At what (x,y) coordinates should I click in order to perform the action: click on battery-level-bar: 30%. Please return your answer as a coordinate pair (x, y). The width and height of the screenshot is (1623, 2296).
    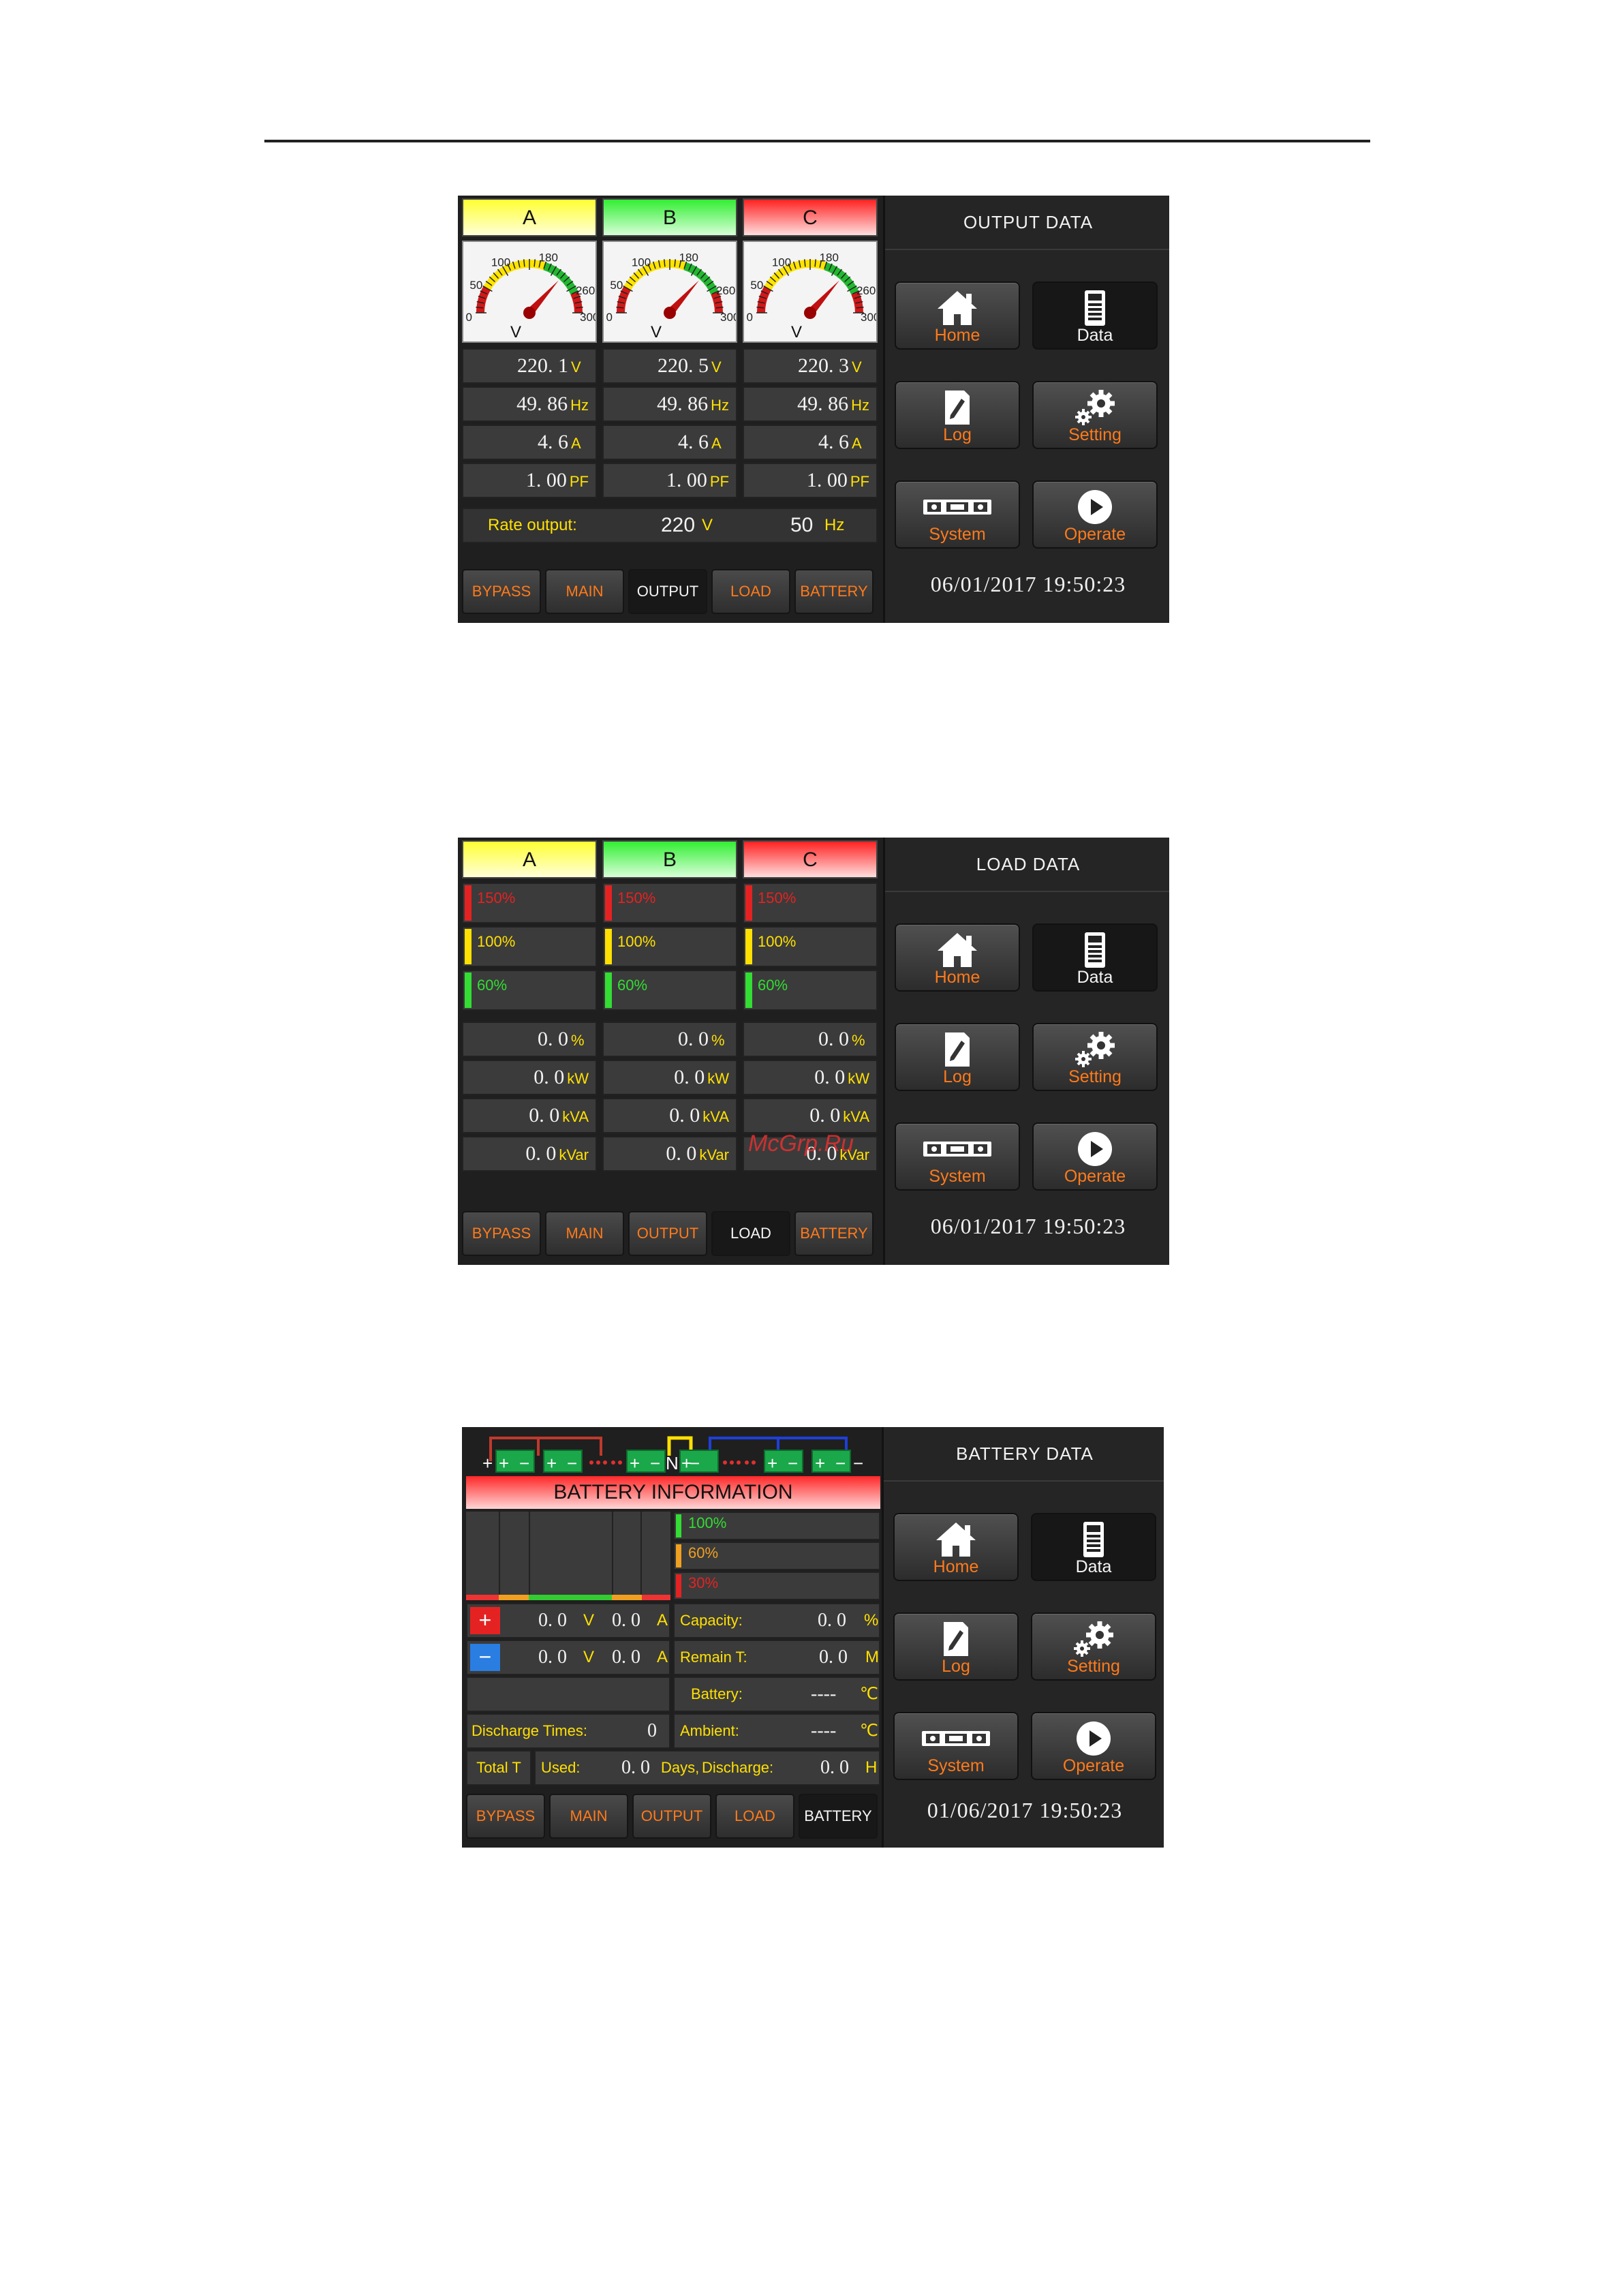
    Looking at the image, I should click on (776, 1586).